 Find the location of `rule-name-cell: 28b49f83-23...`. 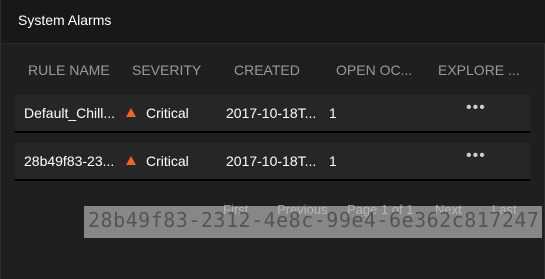

rule-name-cell: 28b49f83-23... is located at coordinates (69, 161).